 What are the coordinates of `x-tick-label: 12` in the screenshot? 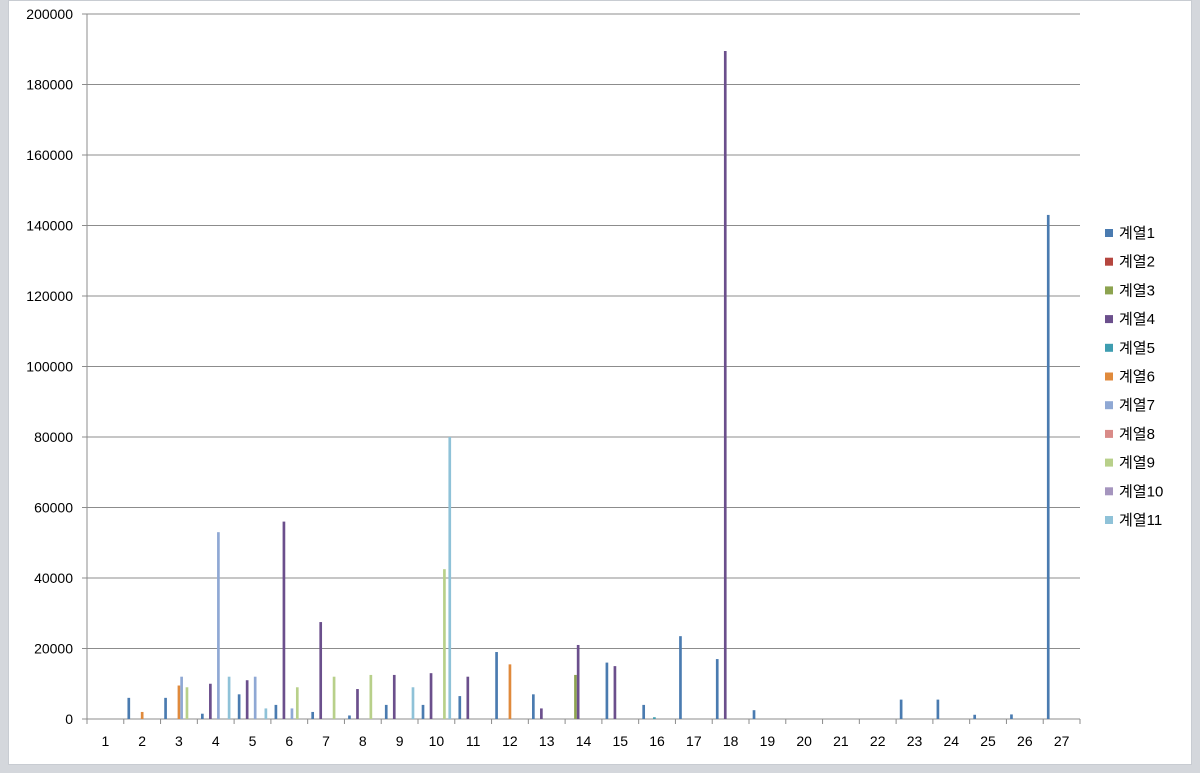 It's located at (510, 741).